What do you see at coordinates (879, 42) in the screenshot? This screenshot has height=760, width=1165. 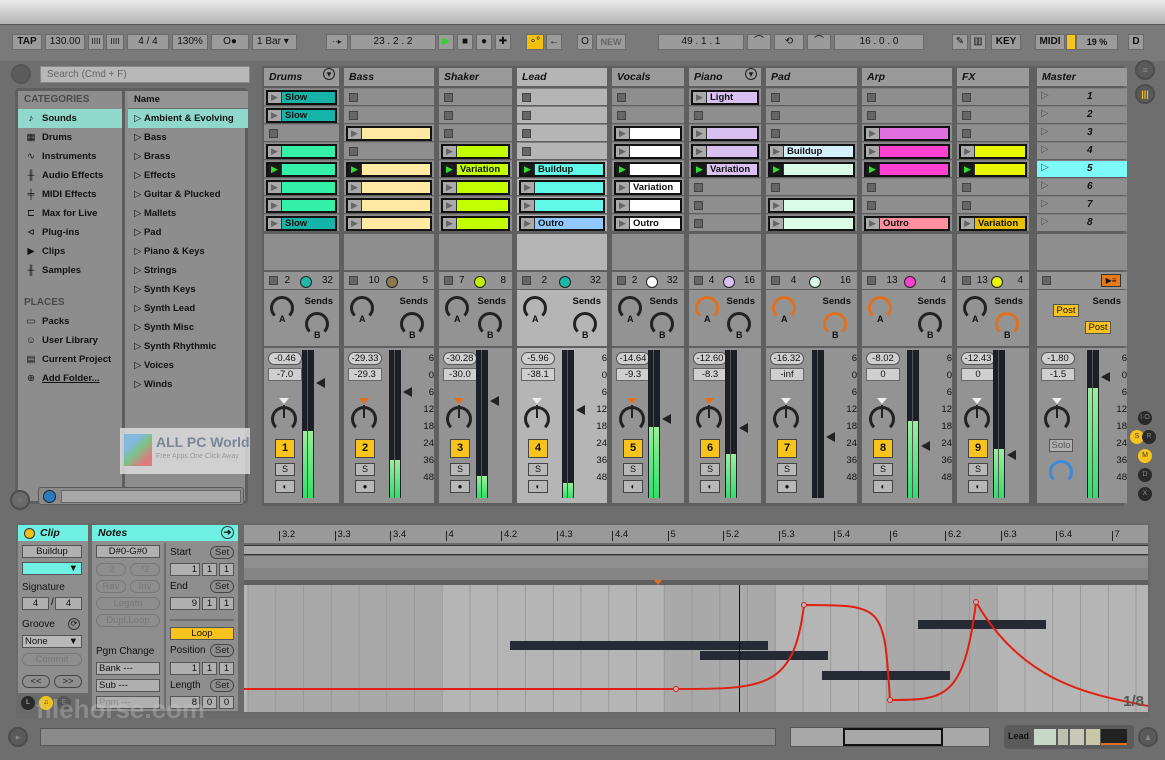 I see `loop-length-field: 16 . 0 . 0` at bounding box center [879, 42].